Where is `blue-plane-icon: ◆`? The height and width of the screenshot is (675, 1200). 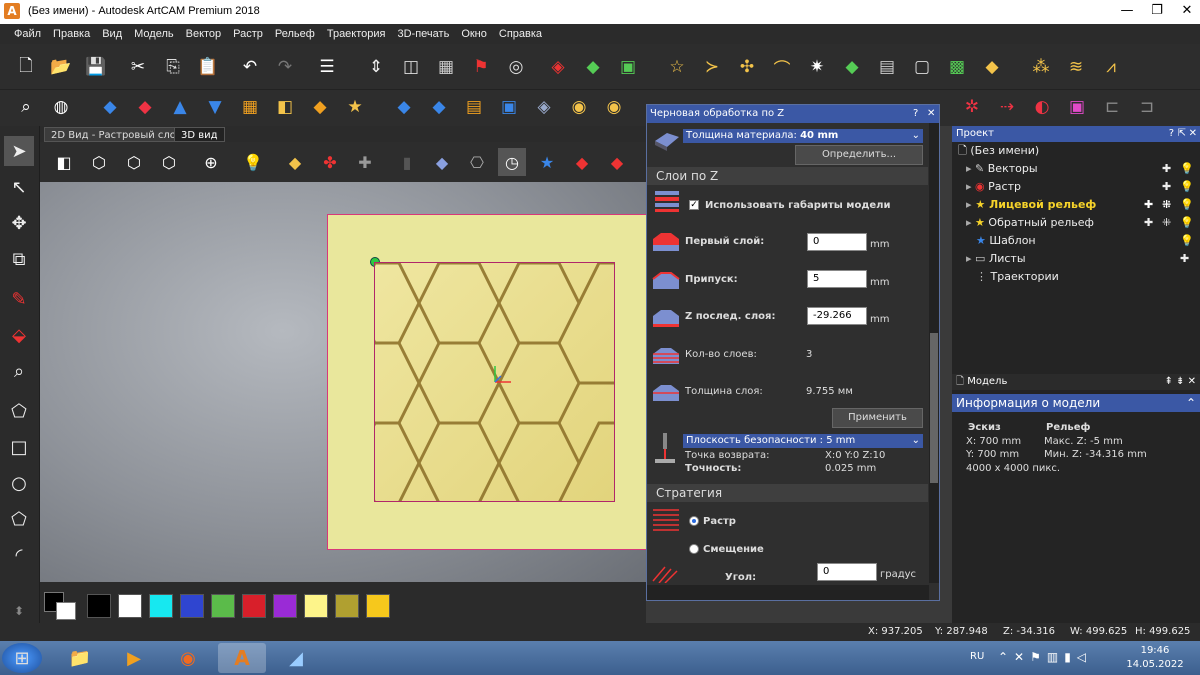 blue-plane-icon: ◆ is located at coordinates (404, 107).